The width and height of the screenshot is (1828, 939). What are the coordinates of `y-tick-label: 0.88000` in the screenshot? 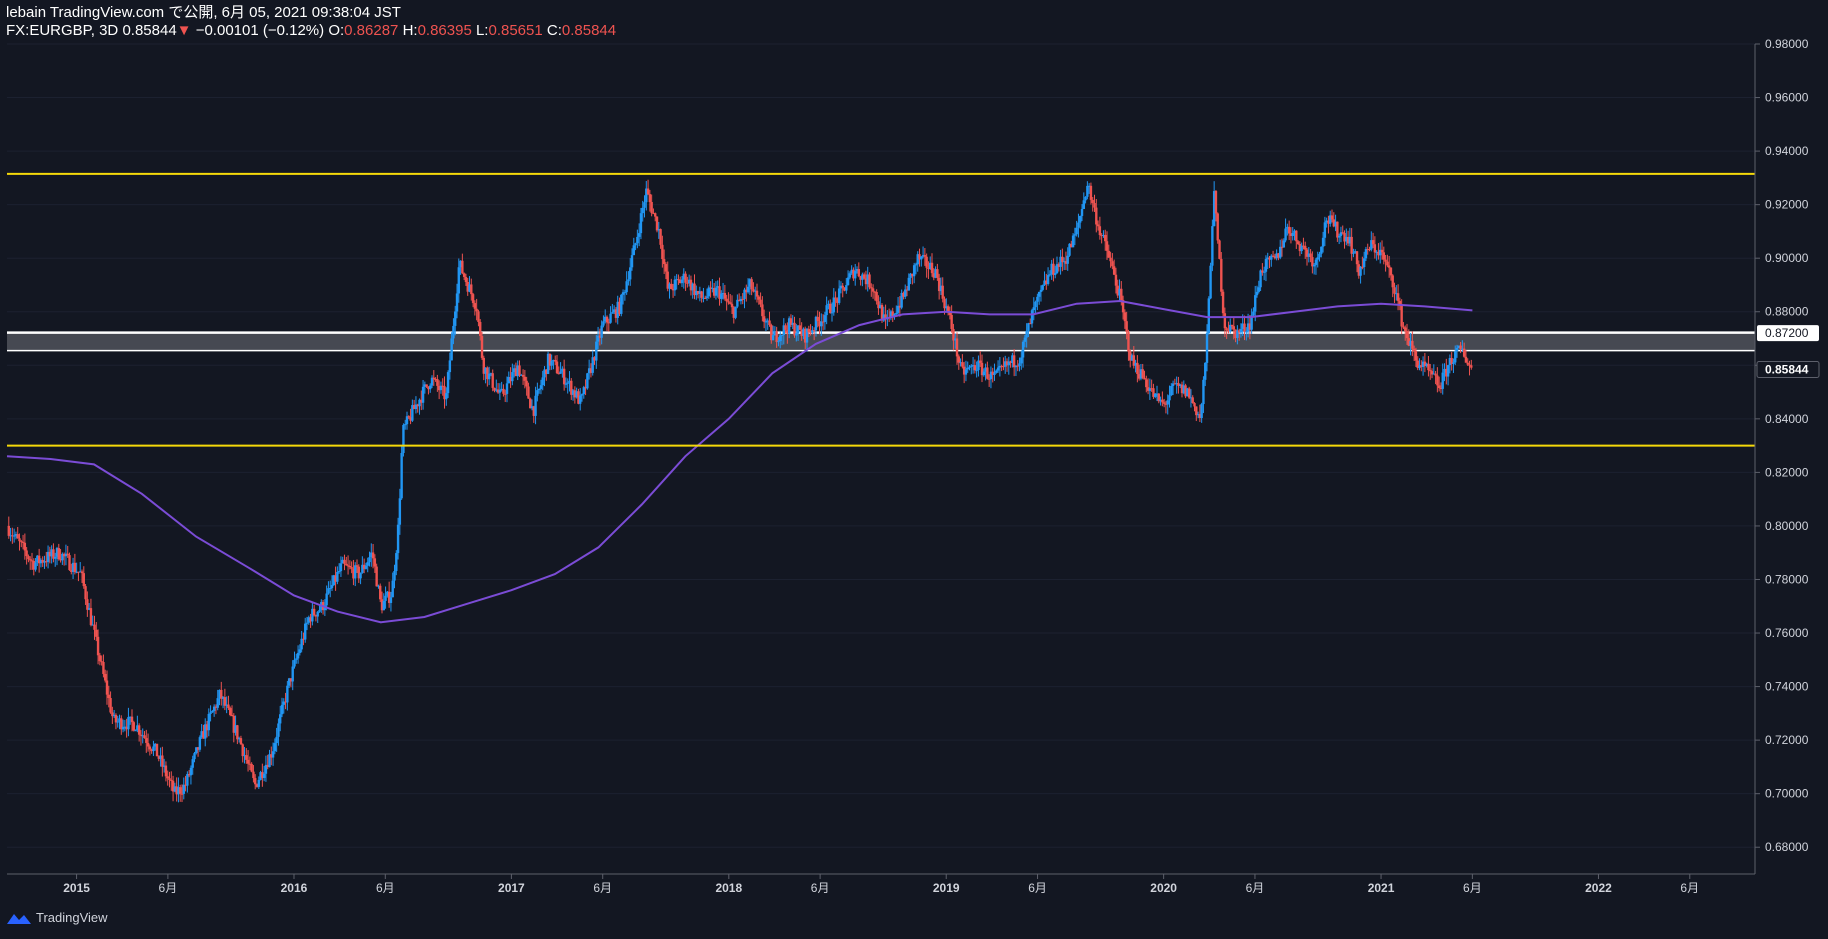 It's located at (1787, 312).